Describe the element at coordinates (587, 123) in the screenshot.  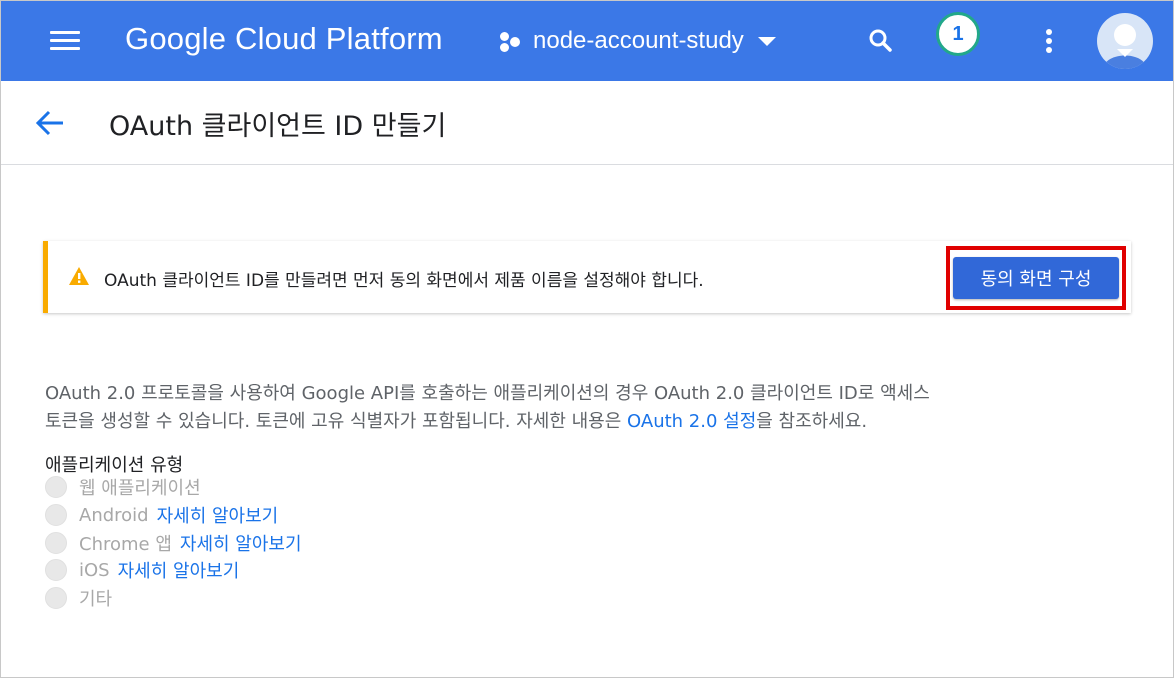
I see `page-header: OAuth 클라이언트 ID 만들기` at that location.